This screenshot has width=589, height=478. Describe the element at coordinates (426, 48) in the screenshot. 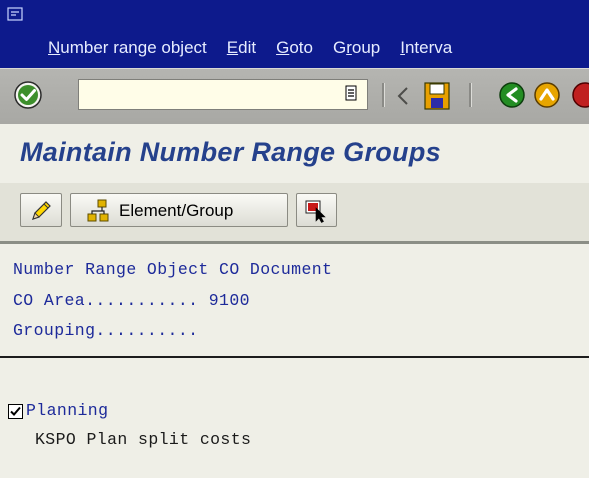

I see `menu-interval: Interva` at that location.